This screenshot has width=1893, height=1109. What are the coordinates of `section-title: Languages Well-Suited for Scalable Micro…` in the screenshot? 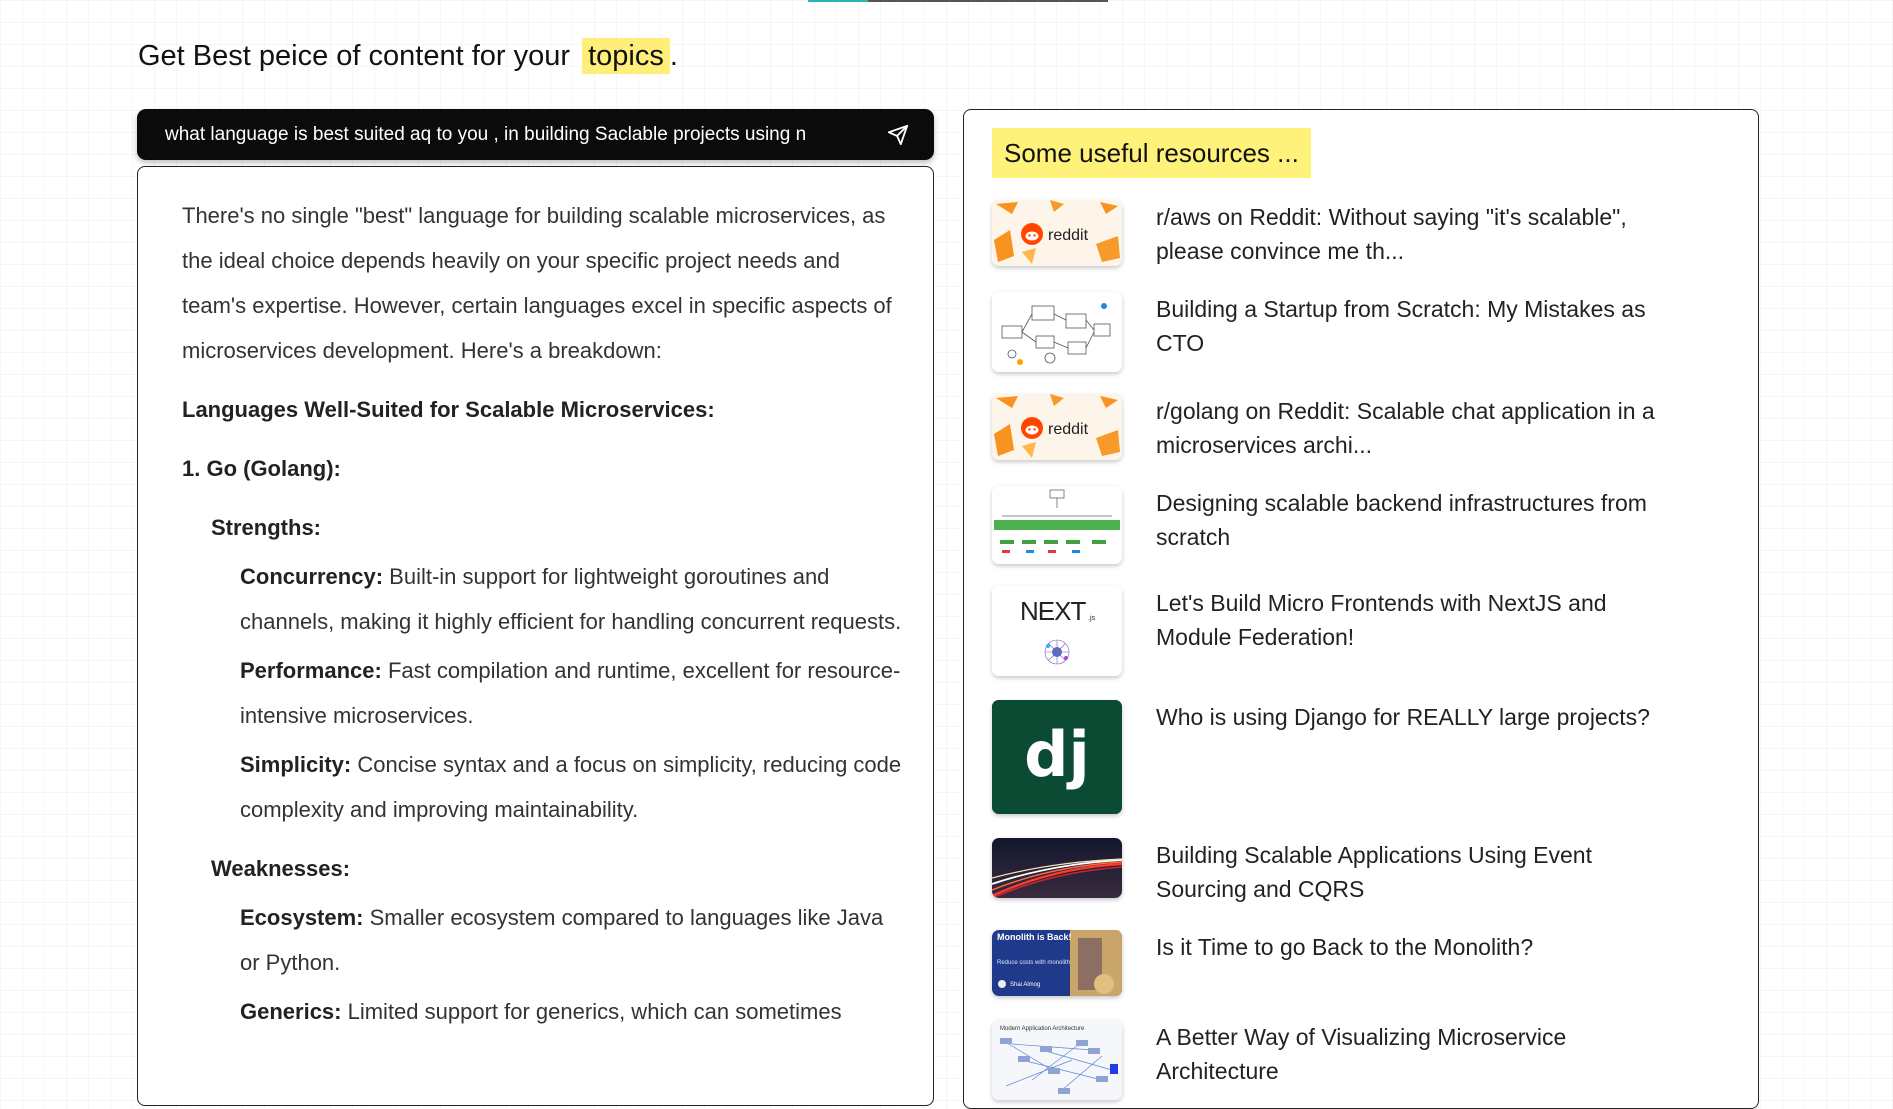 It's located at (448, 409).